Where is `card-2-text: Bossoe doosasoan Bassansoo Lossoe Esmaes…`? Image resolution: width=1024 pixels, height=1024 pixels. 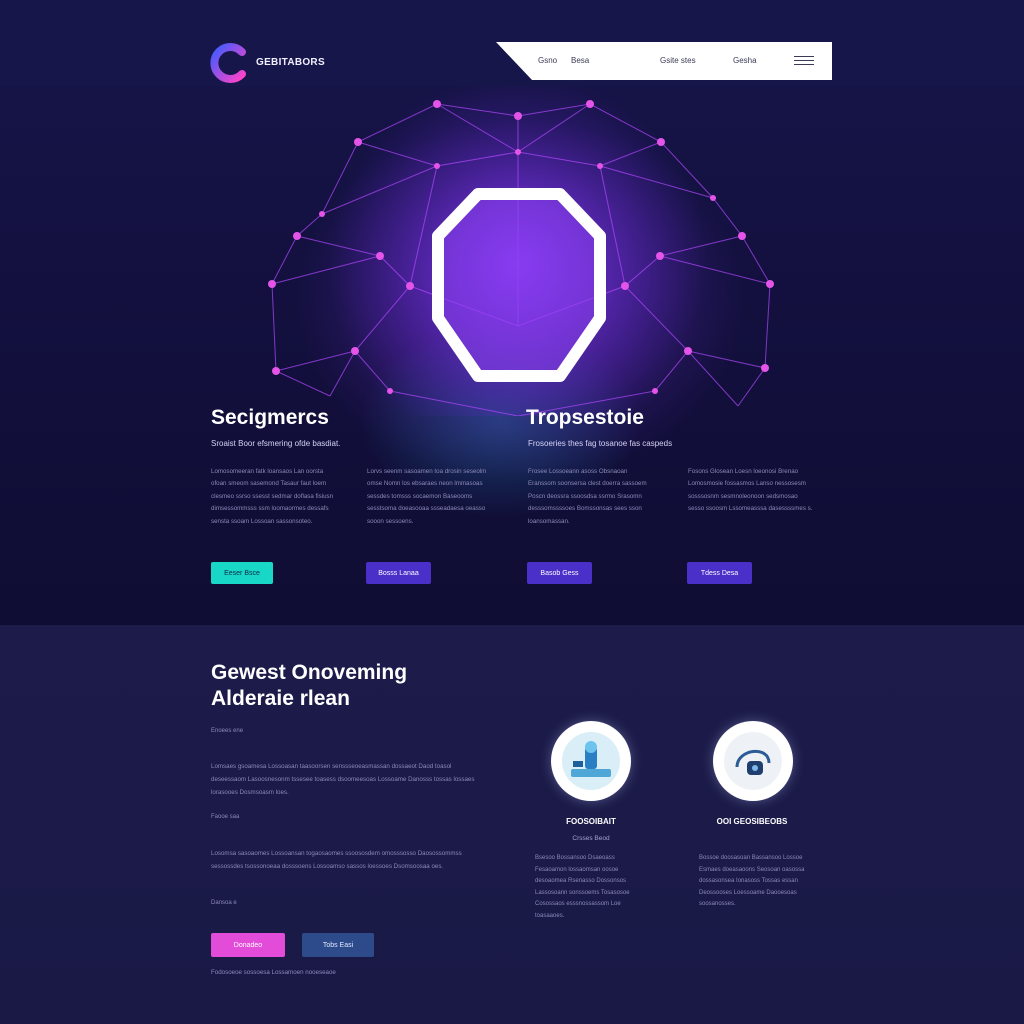 card-2-text: Bossoe doosasoan Bassansoo Lossoe Esmaes… is located at coordinates (752, 881).